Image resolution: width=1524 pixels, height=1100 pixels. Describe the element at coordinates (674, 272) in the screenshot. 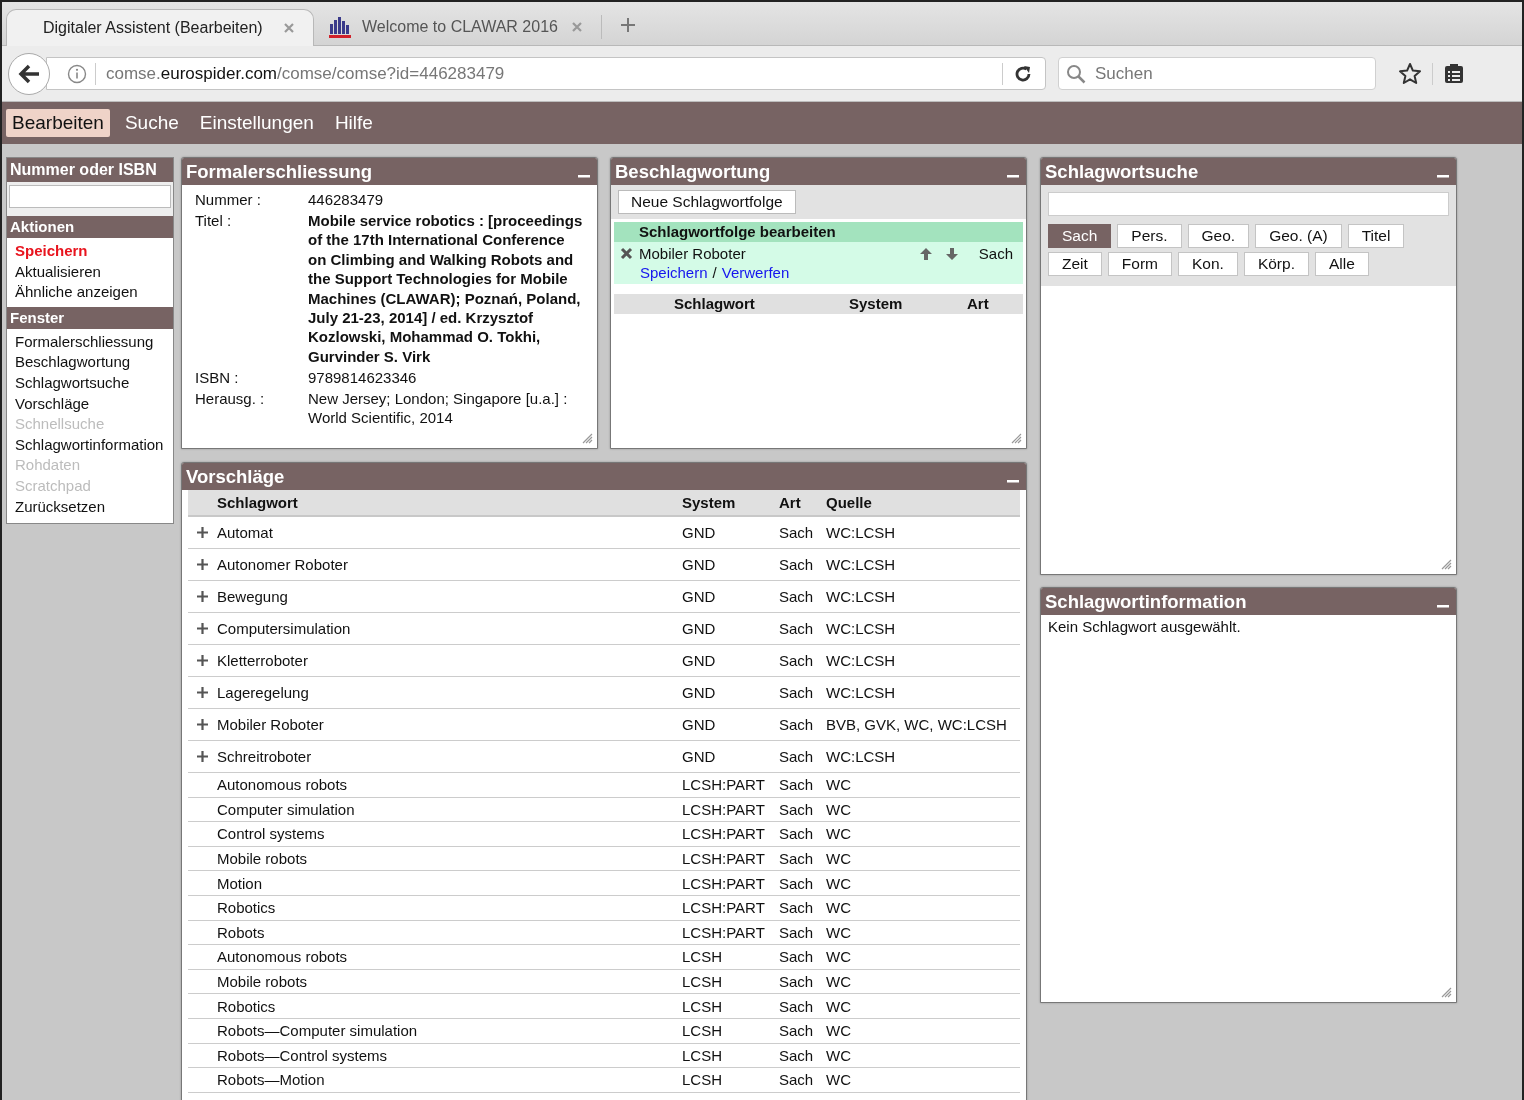

I see `save-link: Speichern` at that location.